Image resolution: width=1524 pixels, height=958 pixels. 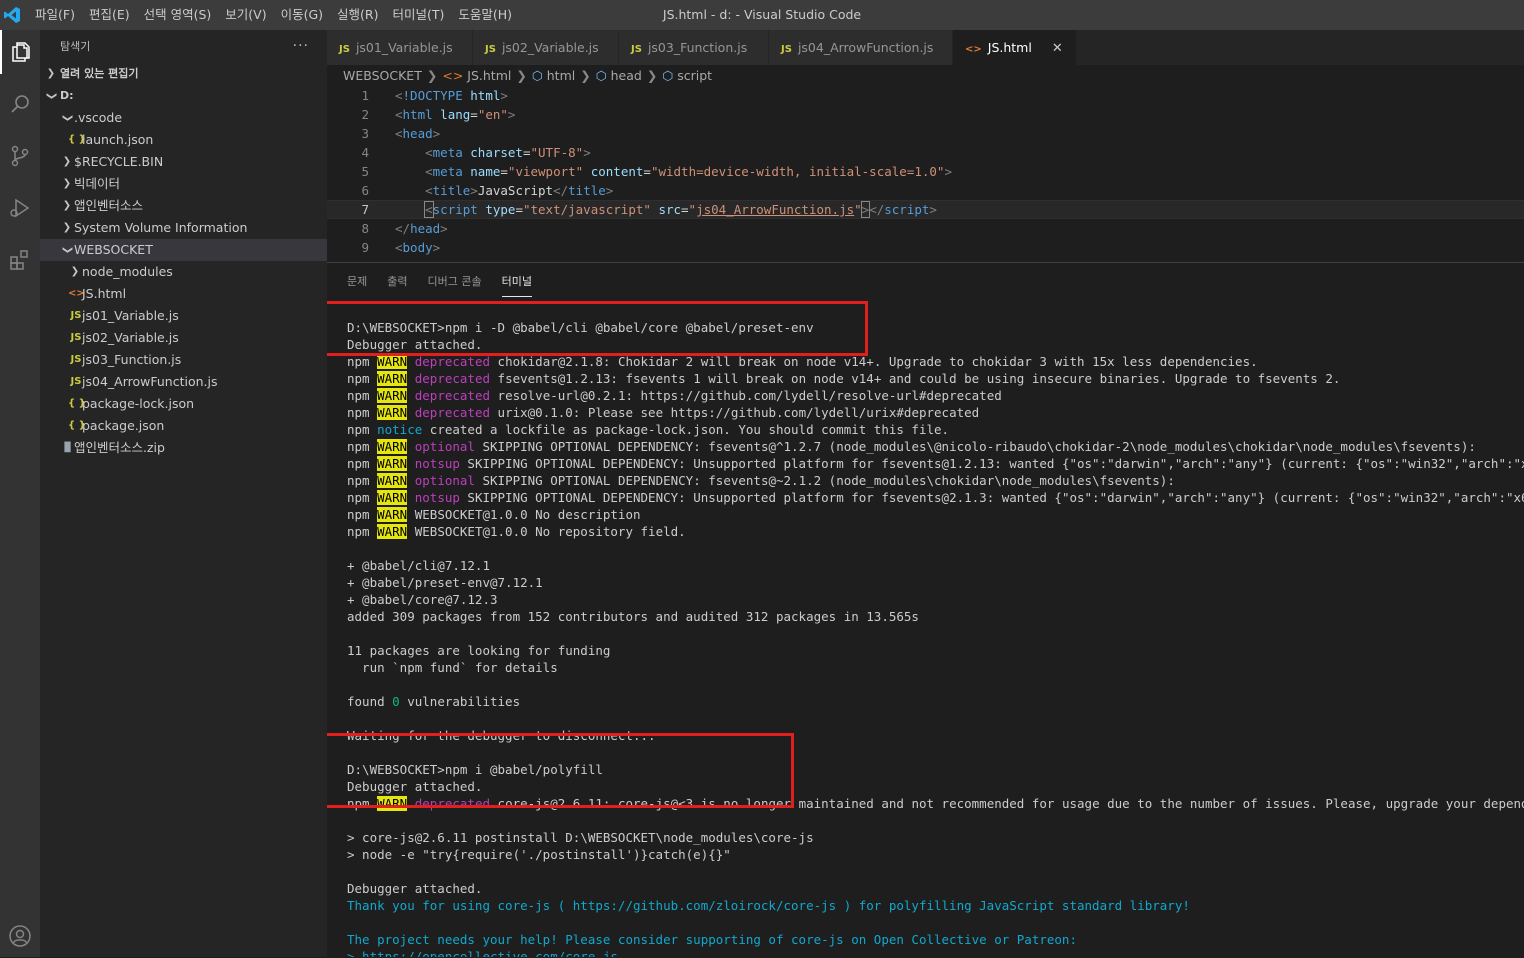 What do you see at coordinates (109, 15) in the screenshot?
I see `menu-edit: 편집(E)` at bounding box center [109, 15].